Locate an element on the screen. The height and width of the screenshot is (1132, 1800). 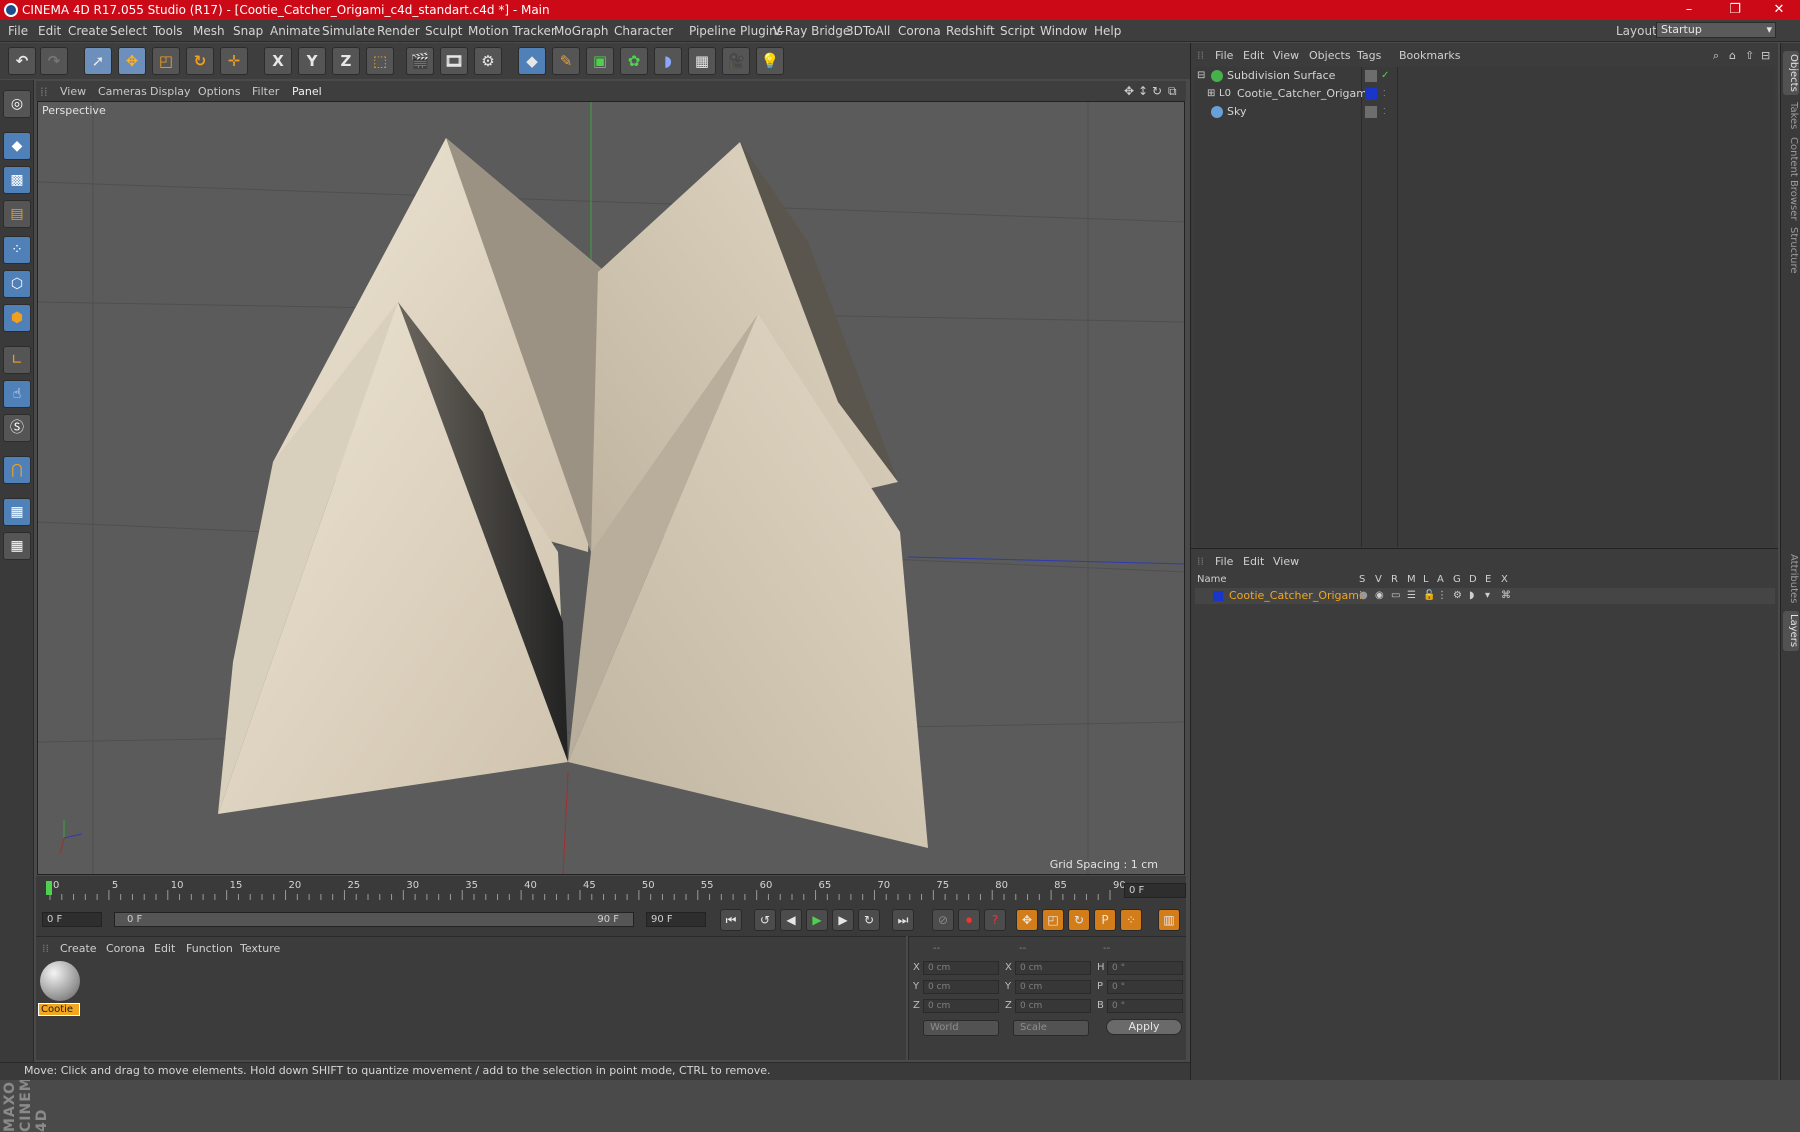
layer-menu-edit: Edit is located at coordinates (1253, 561).